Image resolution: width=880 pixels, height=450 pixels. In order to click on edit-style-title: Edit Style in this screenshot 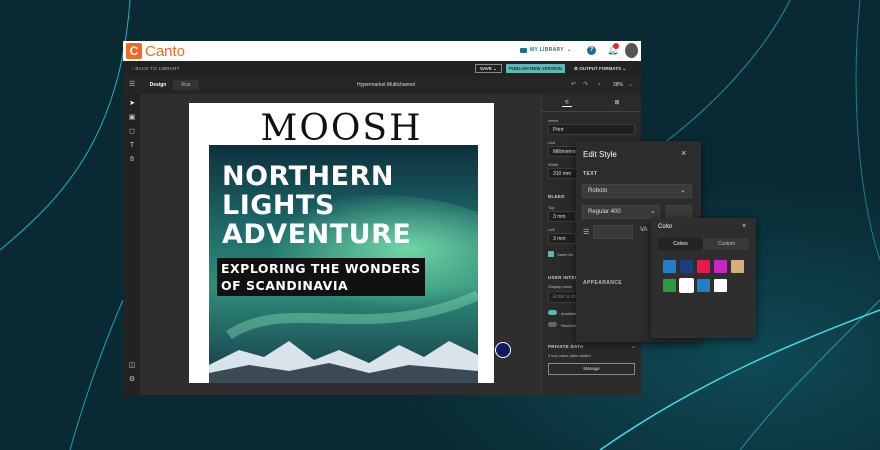, I will do `click(600, 154)`.